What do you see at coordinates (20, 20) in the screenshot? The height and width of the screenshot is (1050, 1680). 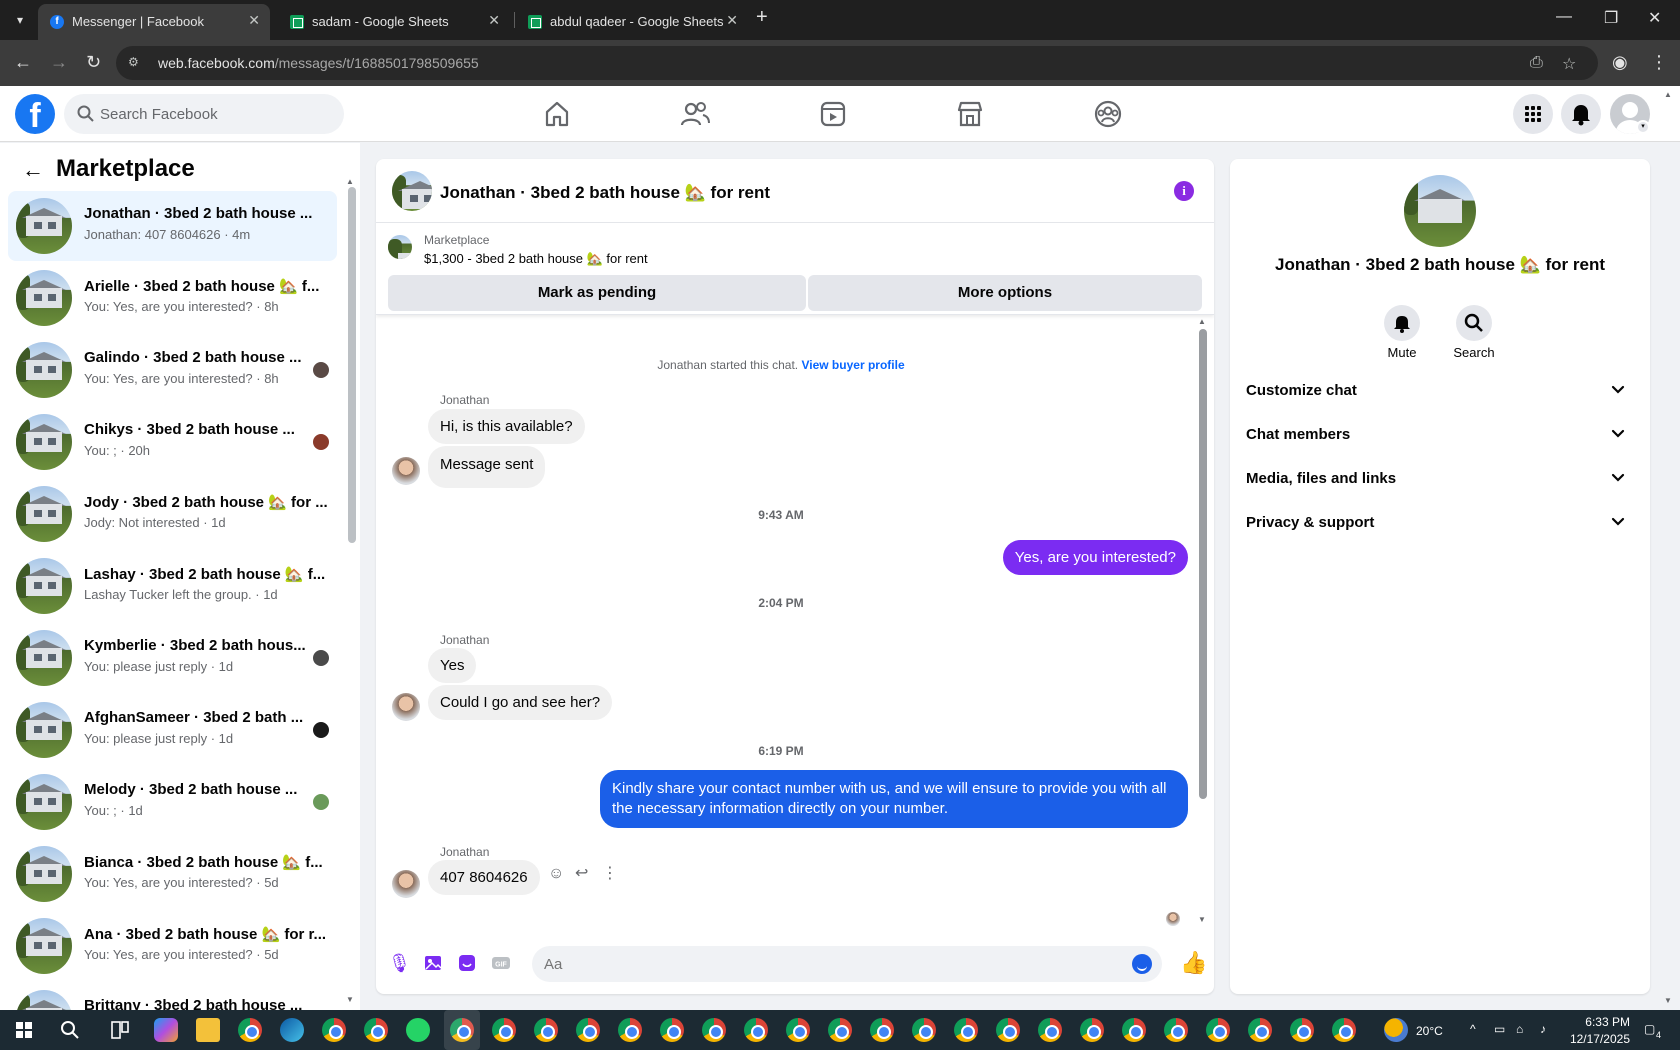 I see `tab-search-dropdown: ▾` at bounding box center [20, 20].